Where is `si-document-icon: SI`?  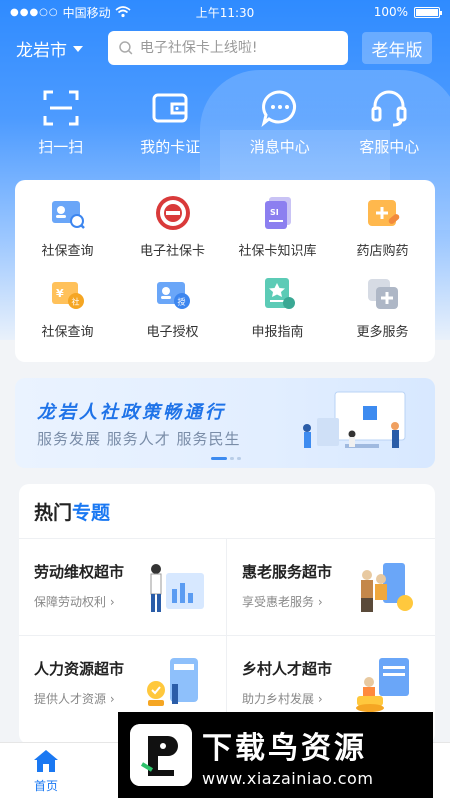
si-document-icon: SI is located at coordinates (277, 213).